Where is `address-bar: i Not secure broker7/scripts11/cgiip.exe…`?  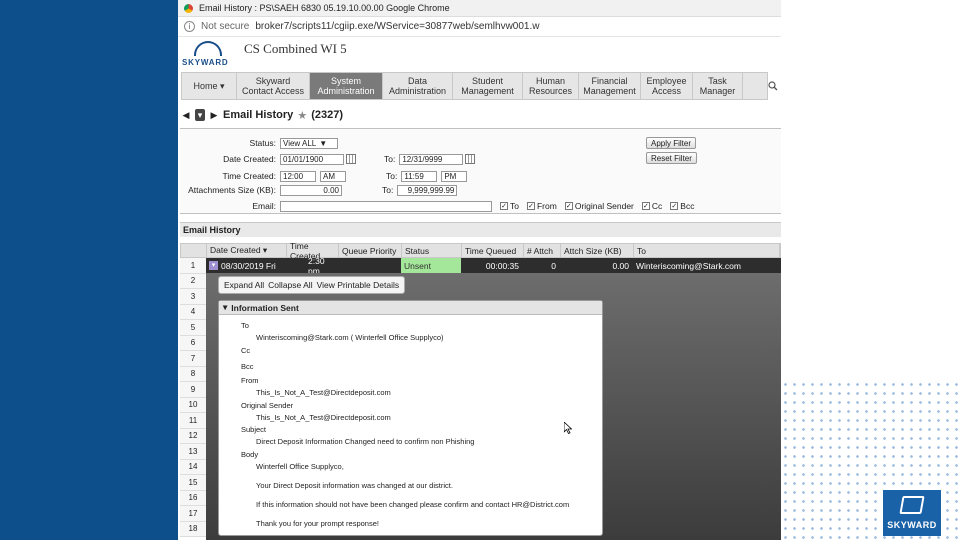 address-bar: i Not secure broker7/scripts11/cgiip.exe… is located at coordinates (479, 27).